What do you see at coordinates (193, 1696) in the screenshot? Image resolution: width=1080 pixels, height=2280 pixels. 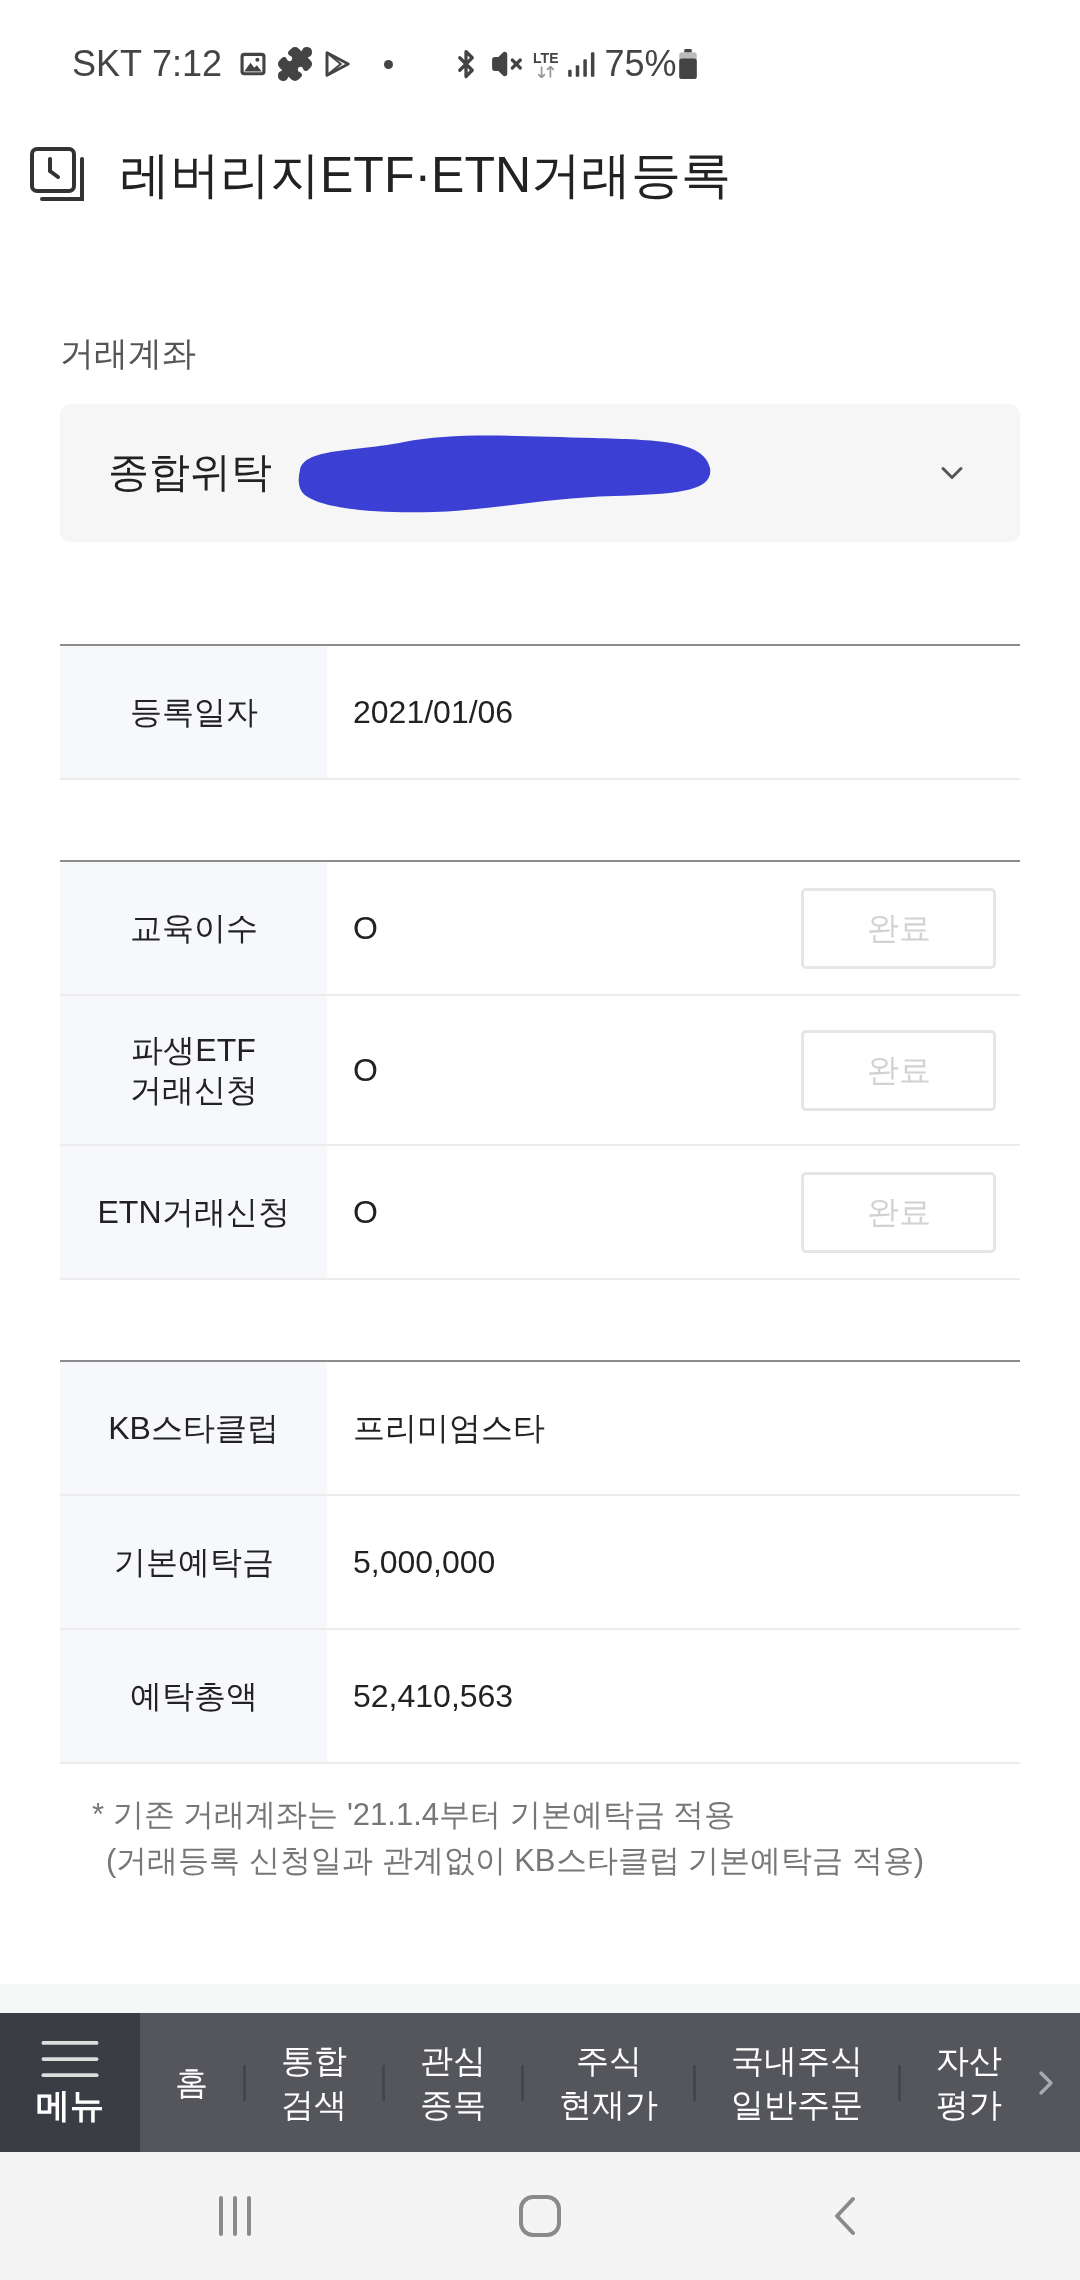 I see `row-header-cell: 예탁총액` at bounding box center [193, 1696].